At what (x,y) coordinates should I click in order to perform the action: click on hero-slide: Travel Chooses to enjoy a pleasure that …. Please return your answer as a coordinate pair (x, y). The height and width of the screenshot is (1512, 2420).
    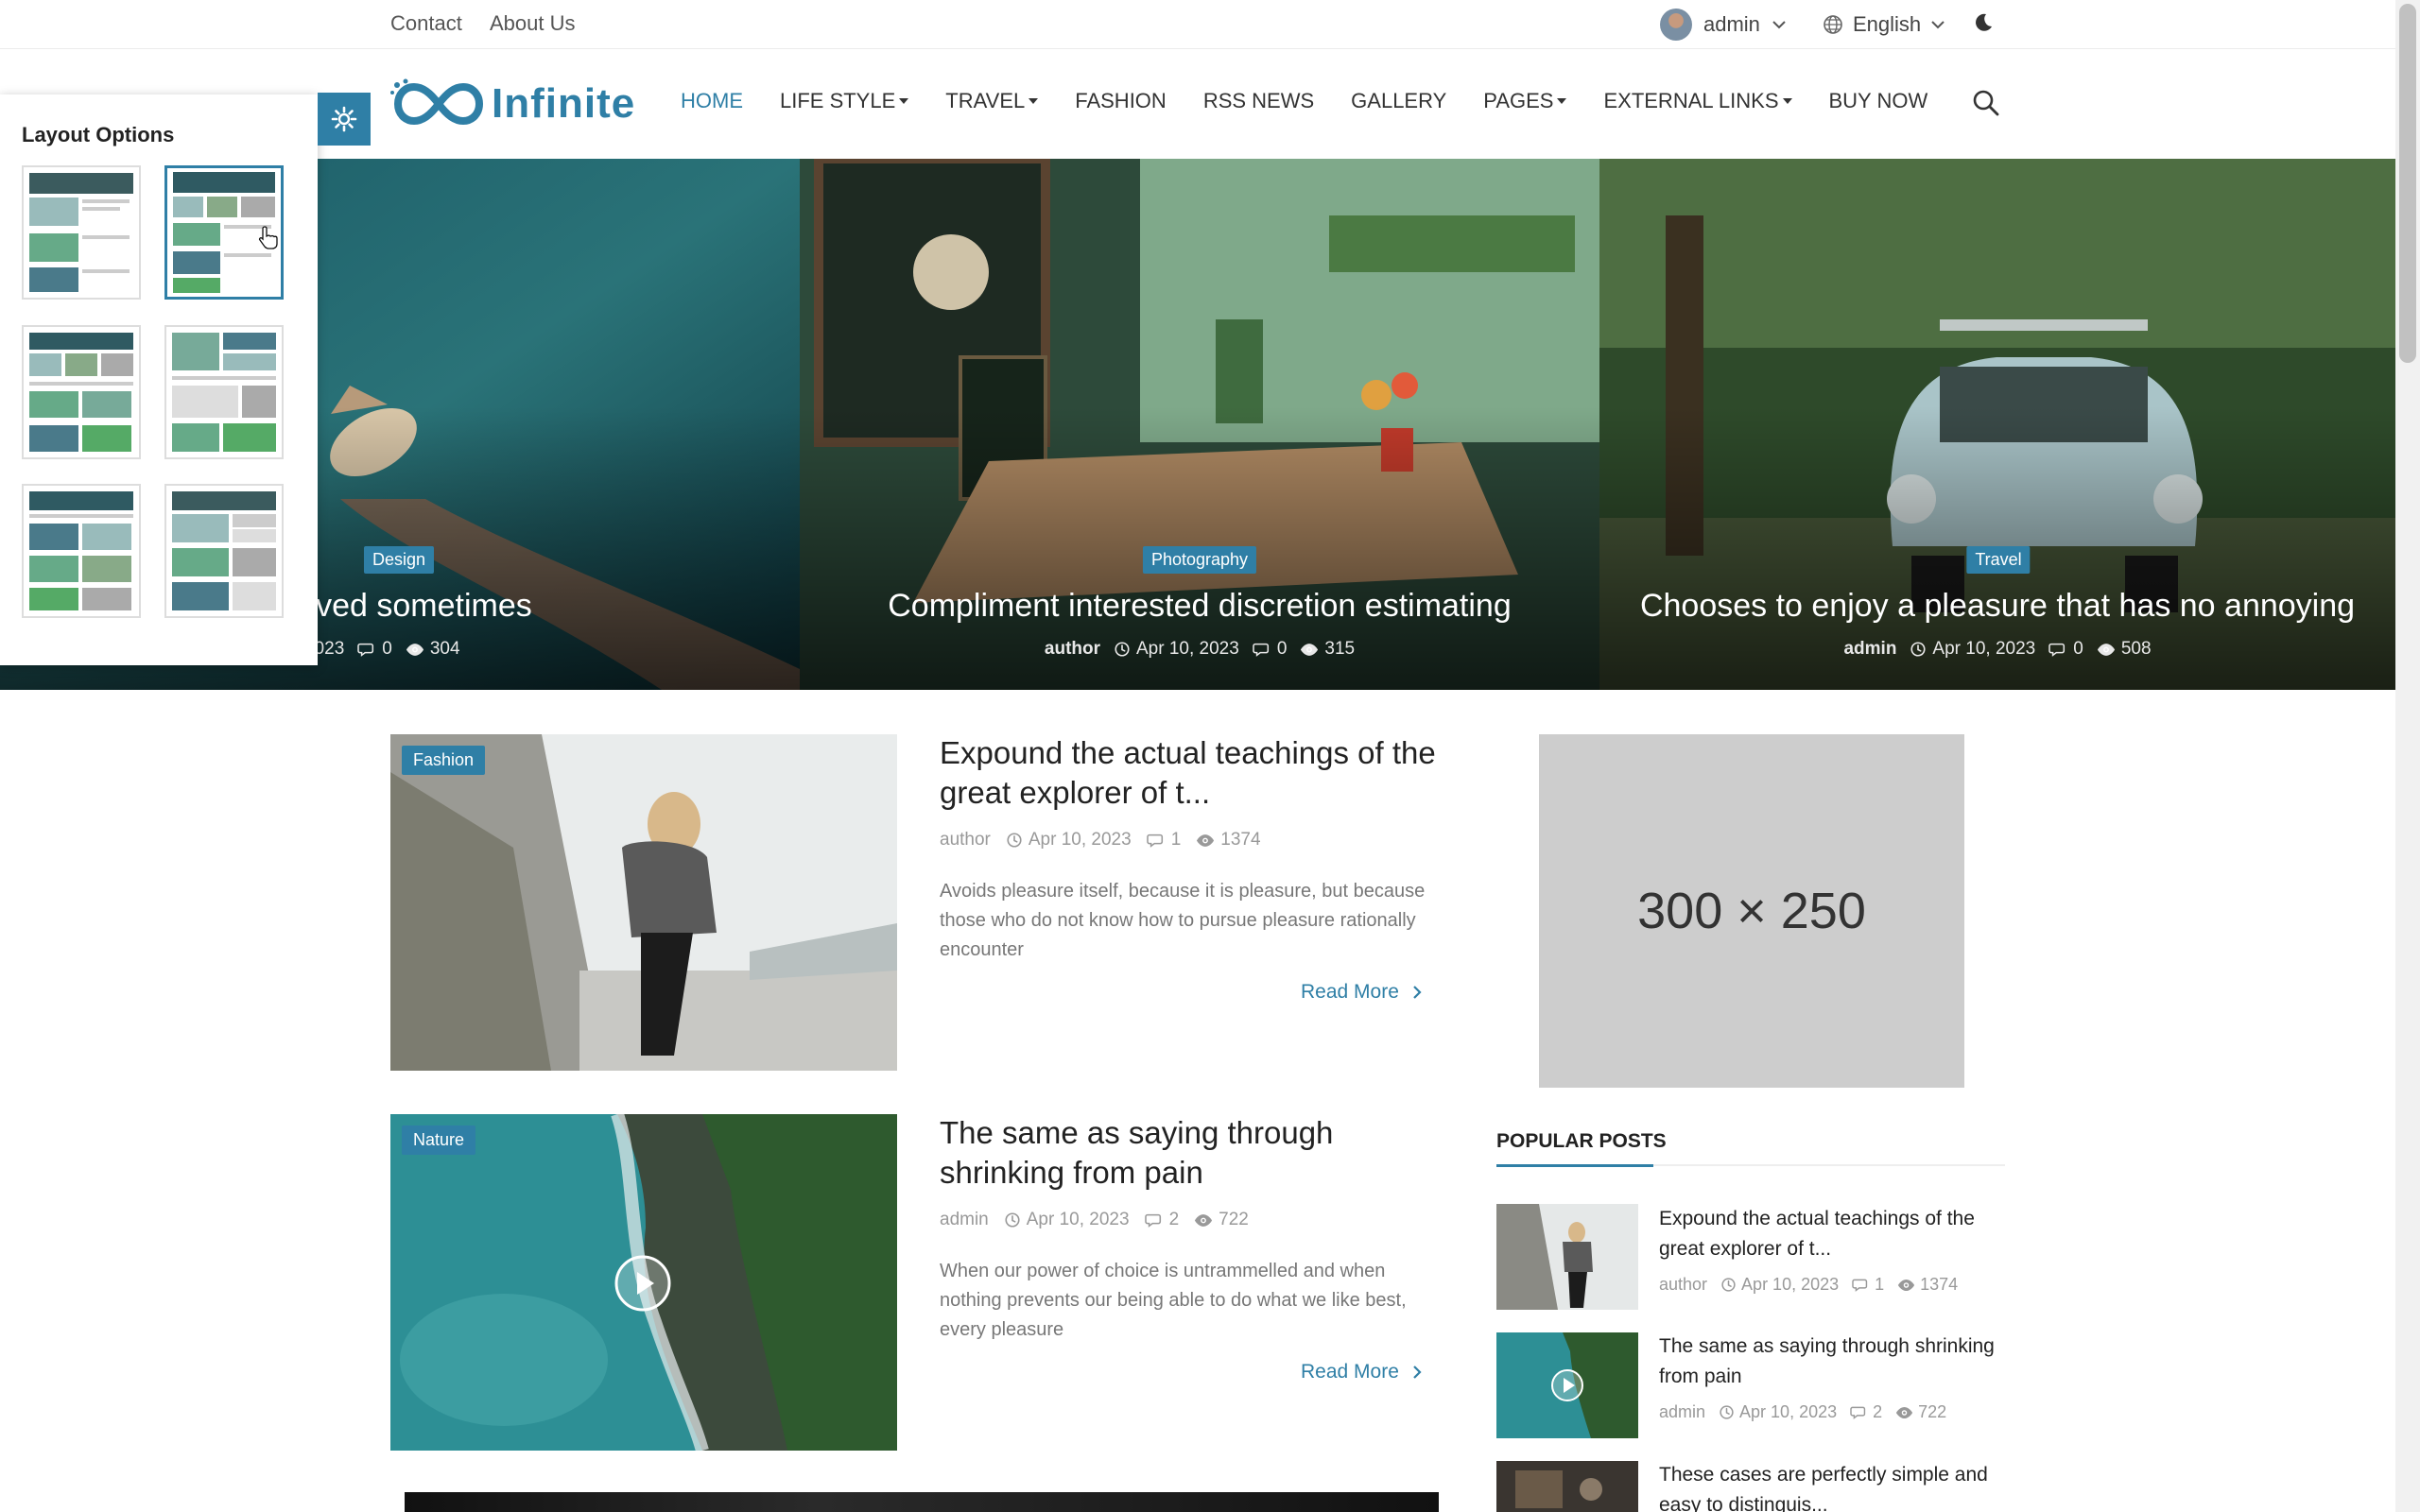
    Looking at the image, I should click on (1997, 424).